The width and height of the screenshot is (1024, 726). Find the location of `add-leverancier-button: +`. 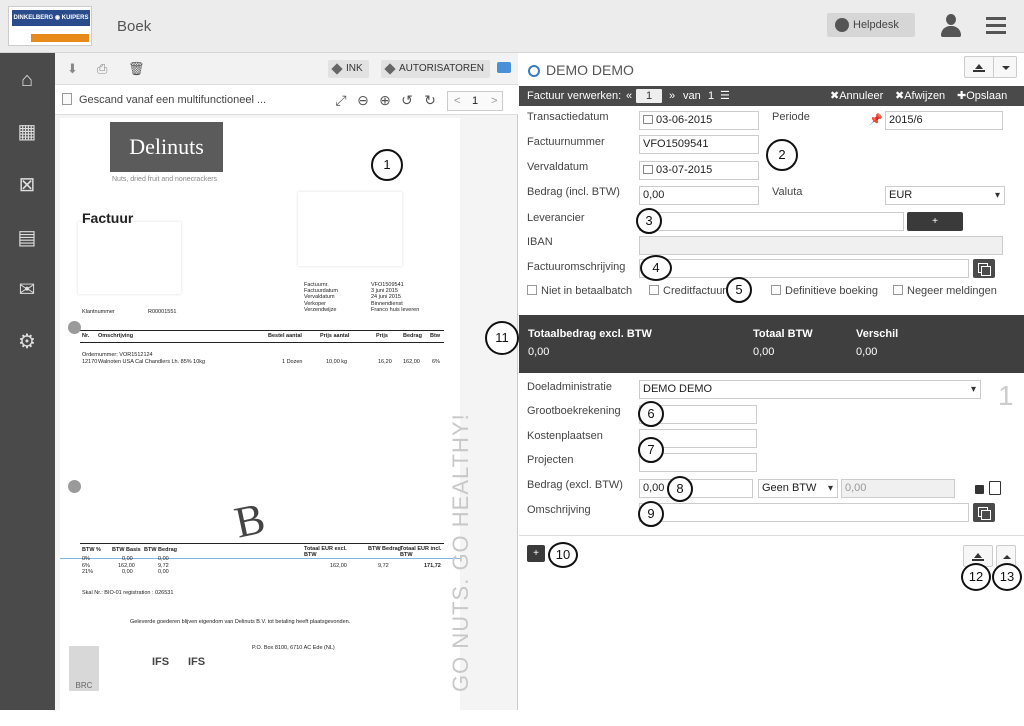

add-leverancier-button: + is located at coordinates (935, 221).